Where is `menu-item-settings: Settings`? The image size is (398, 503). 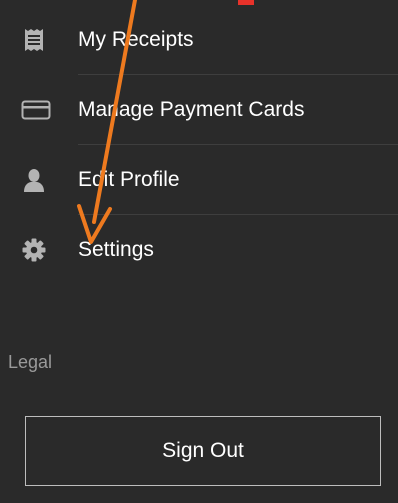
menu-item-settings: Settings is located at coordinates (199, 250).